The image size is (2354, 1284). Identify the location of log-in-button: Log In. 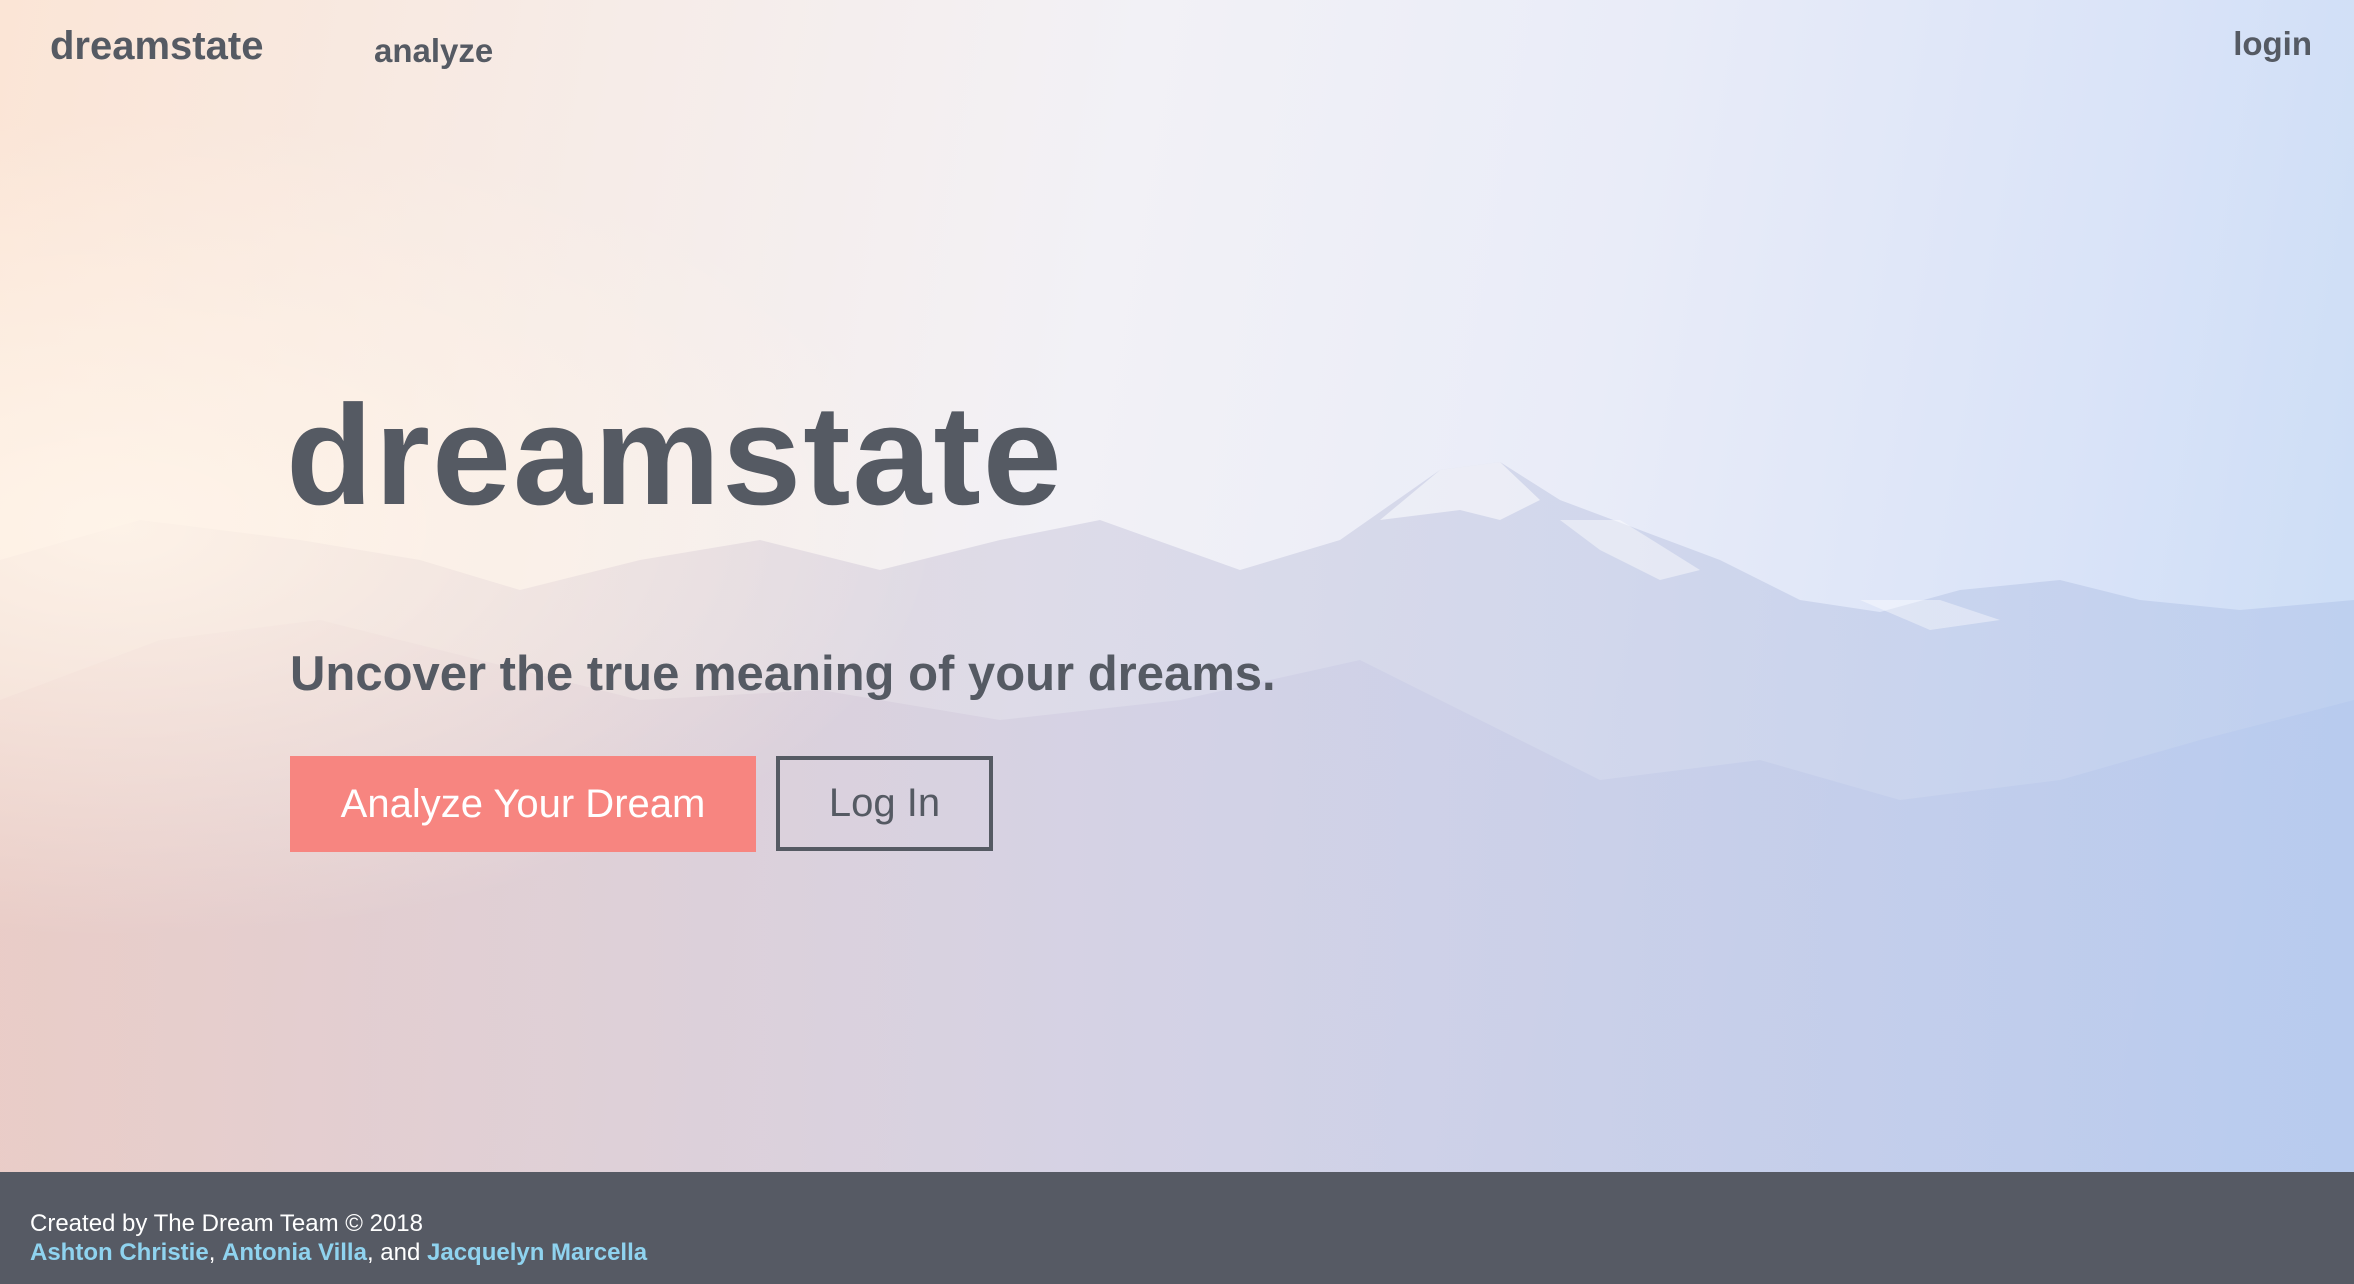
(884, 803).